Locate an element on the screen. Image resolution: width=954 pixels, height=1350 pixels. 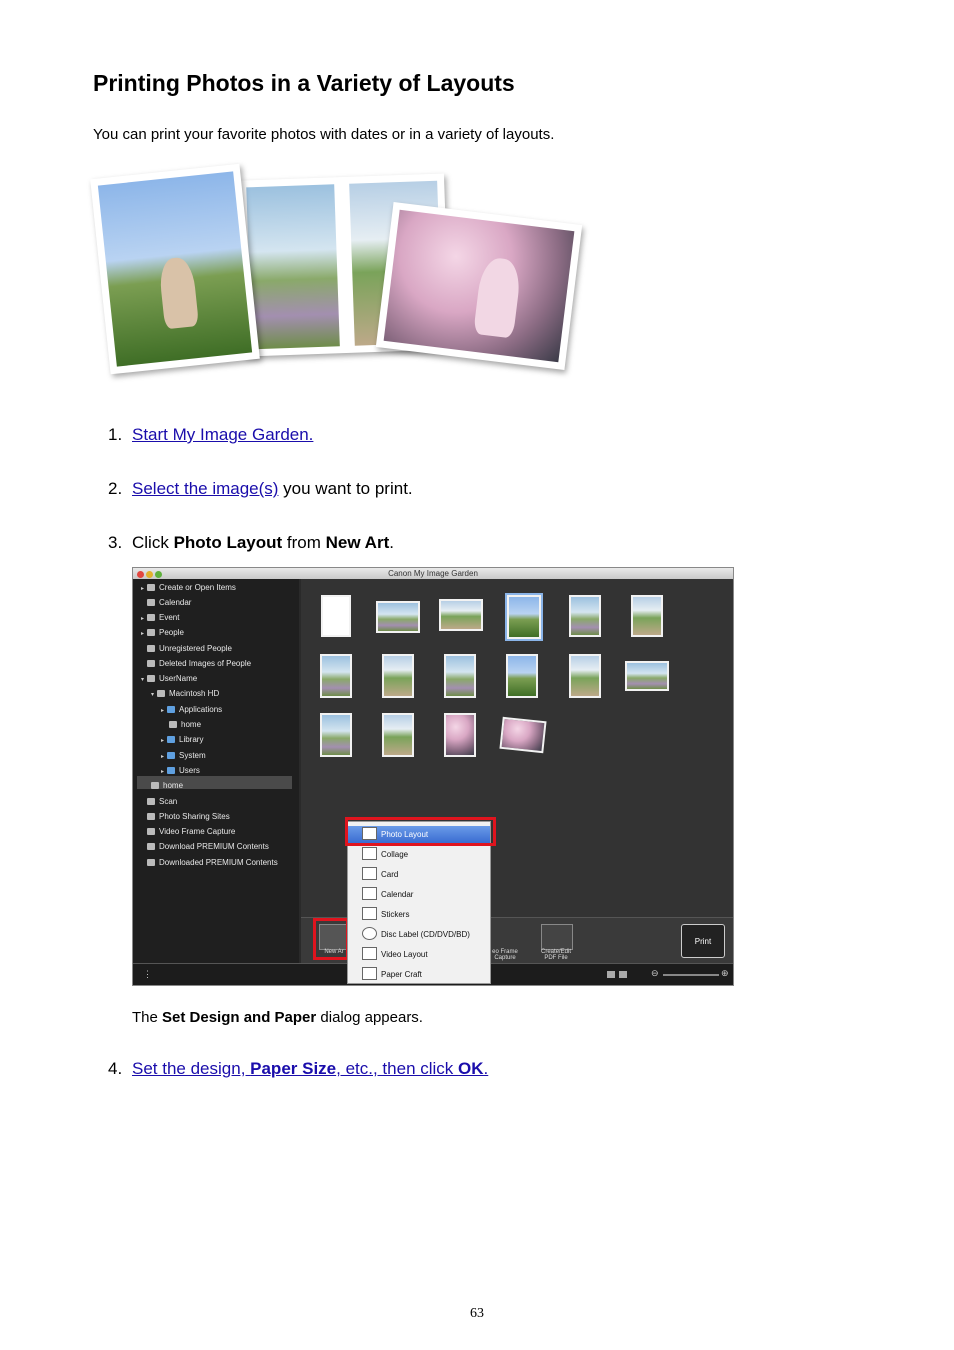
step-text: you want to print. is located at coordinates (345, 488).